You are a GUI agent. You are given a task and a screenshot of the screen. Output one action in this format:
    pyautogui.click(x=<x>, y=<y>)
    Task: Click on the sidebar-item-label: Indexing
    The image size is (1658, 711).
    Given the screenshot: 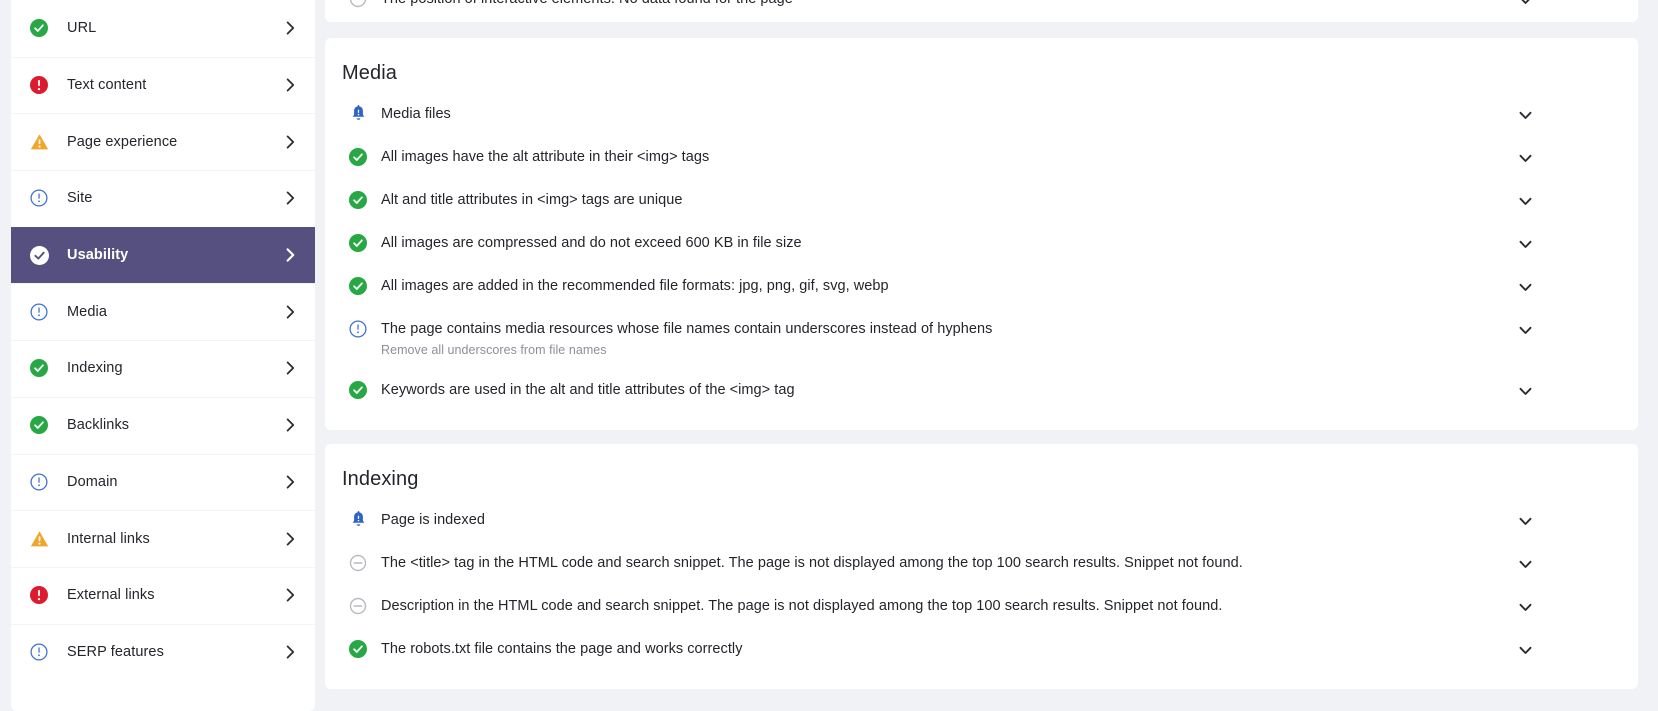 What is the action you would take?
    pyautogui.click(x=95, y=368)
    